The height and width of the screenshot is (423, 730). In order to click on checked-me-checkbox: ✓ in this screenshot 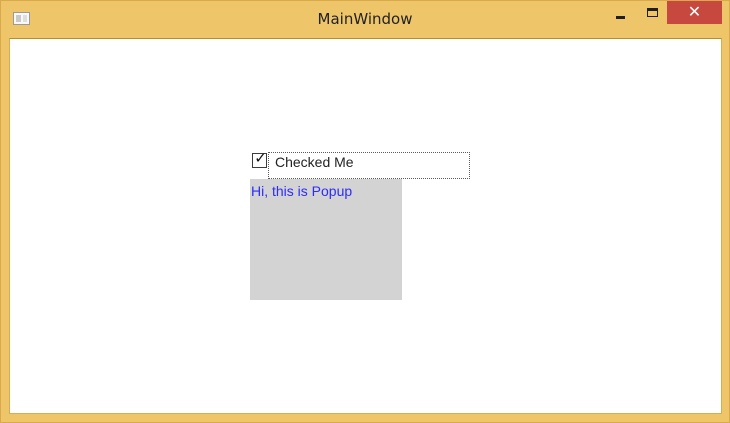, I will do `click(259, 158)`.